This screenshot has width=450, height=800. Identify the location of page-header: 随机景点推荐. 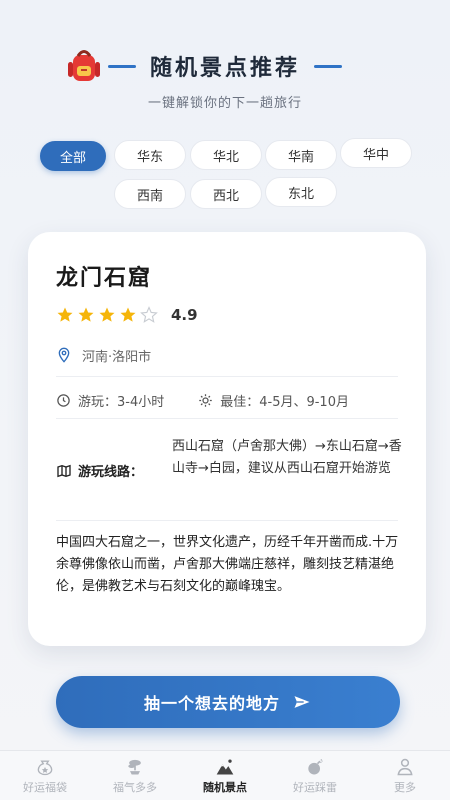
(225, 66).